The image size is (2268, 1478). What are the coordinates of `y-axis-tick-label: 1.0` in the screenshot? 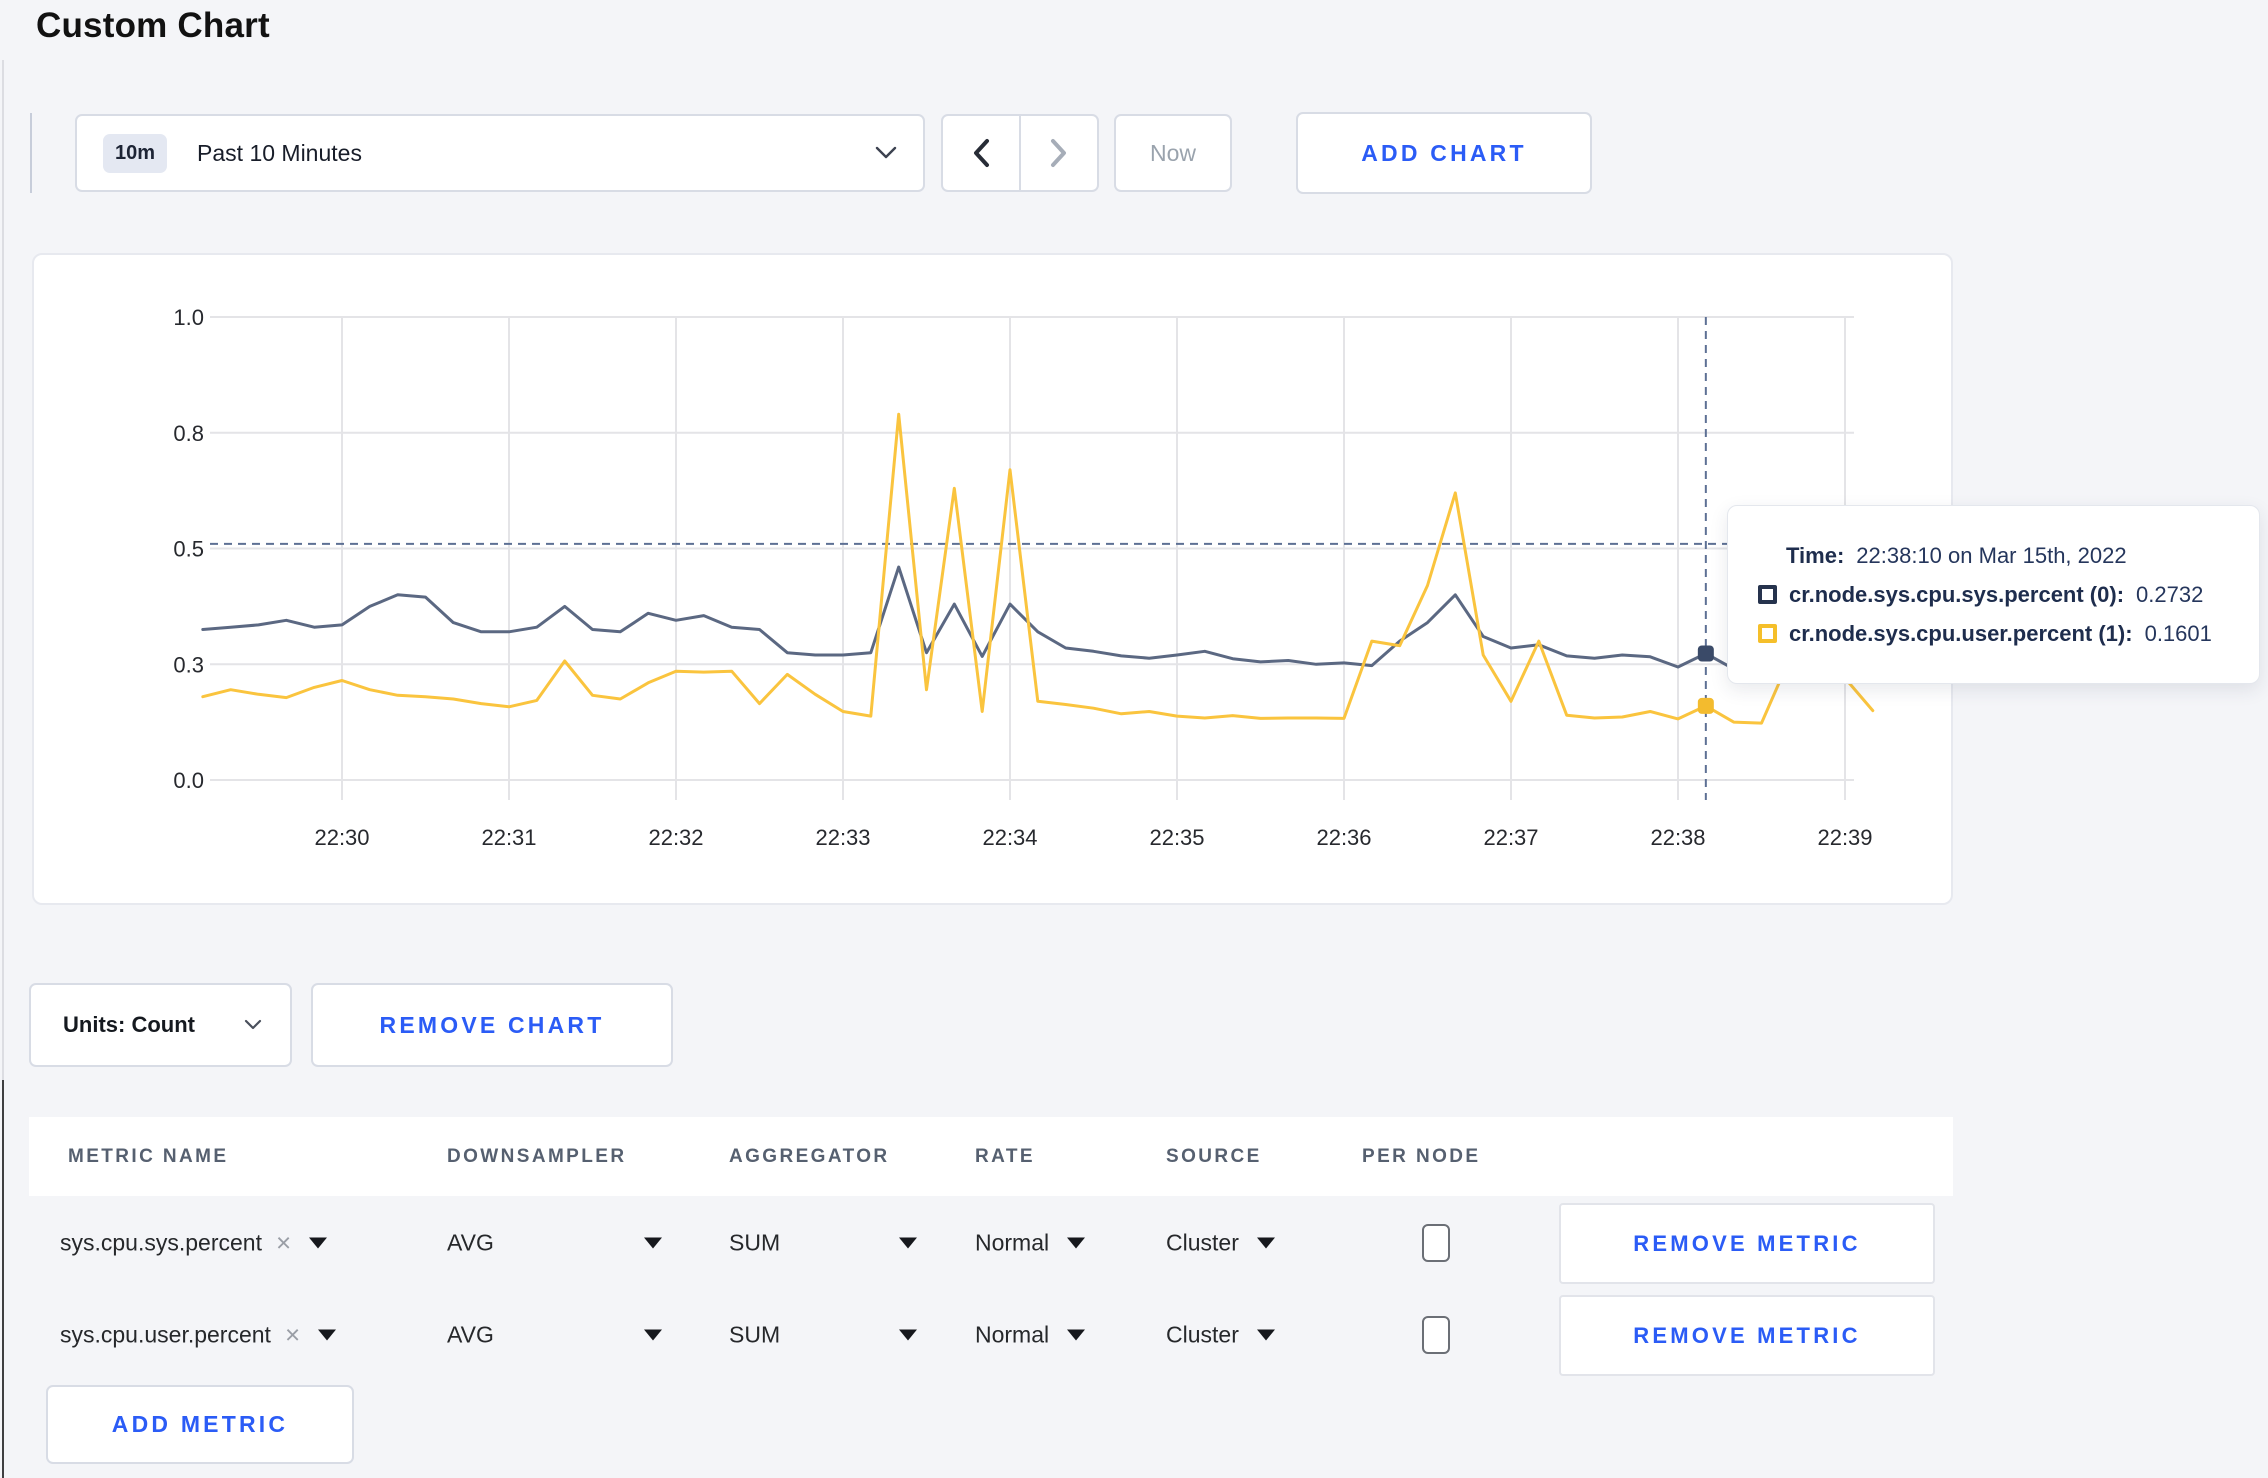 It's located at (188, 317).